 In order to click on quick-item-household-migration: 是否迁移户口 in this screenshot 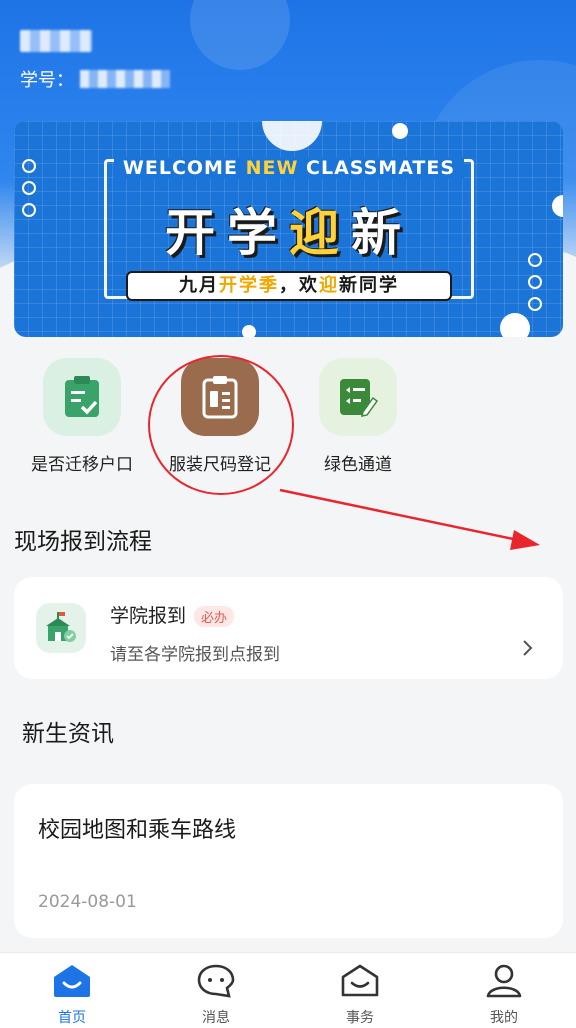, I will do `click(82, 416)`.